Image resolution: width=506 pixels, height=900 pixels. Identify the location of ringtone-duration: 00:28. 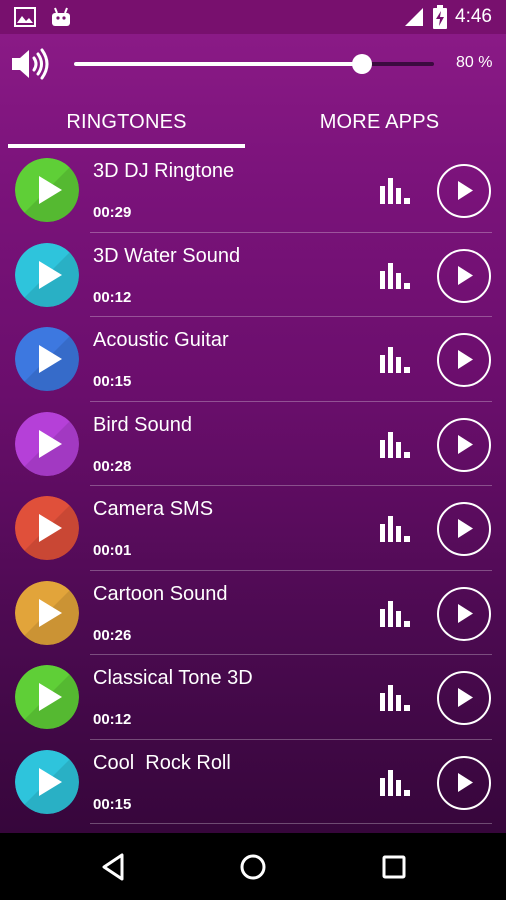
(112, 466).